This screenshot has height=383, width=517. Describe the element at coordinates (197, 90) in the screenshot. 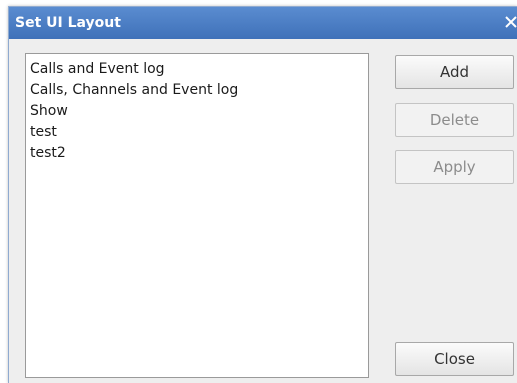

I see `list-item: Calls, Channels and Event log` at that location.